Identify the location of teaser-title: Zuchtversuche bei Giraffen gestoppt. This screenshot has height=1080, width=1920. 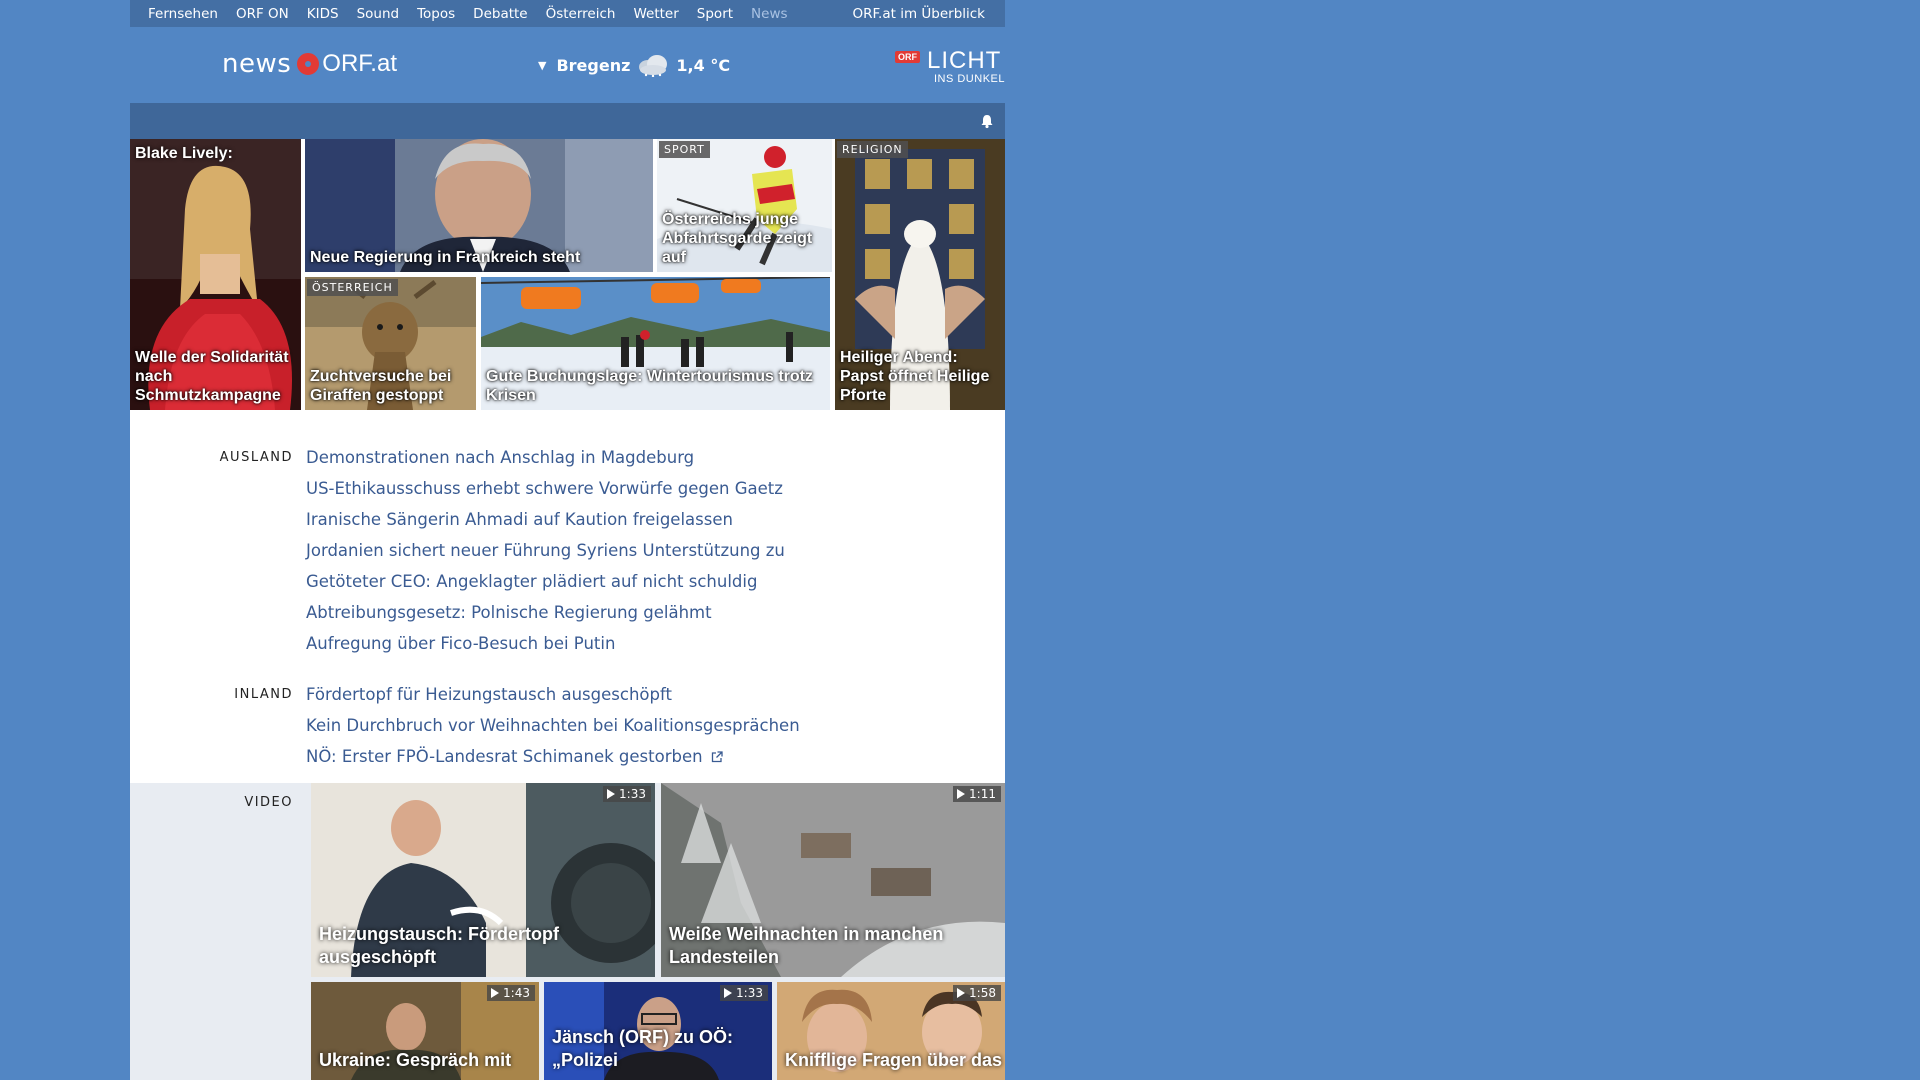
(381, 386).